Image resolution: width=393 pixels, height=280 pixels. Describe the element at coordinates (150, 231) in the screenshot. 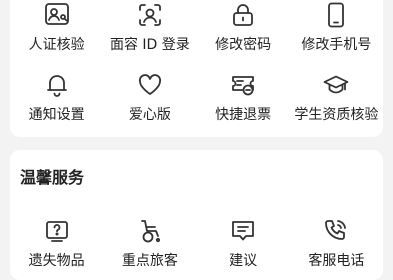

I see `wheelchair-icon` at that location.